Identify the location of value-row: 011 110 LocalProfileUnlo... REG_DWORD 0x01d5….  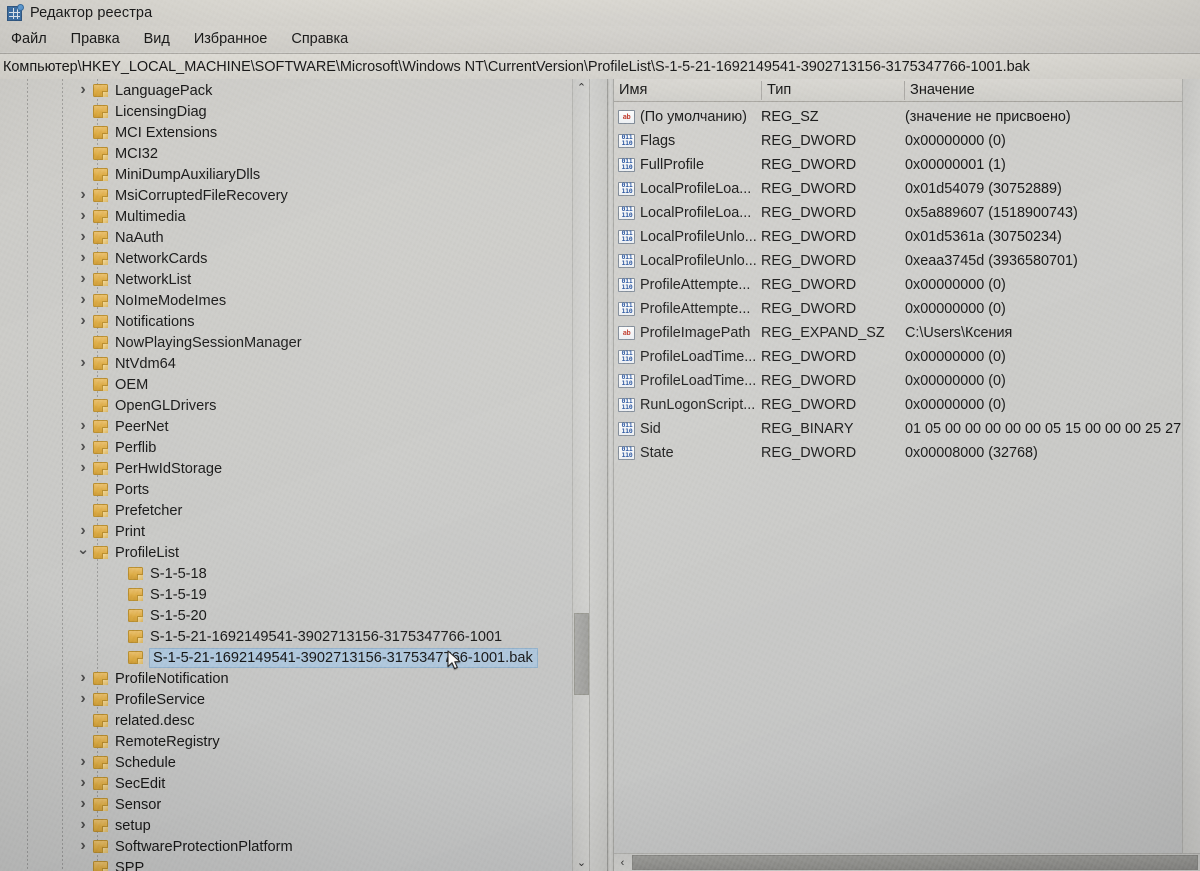
(907, 237).